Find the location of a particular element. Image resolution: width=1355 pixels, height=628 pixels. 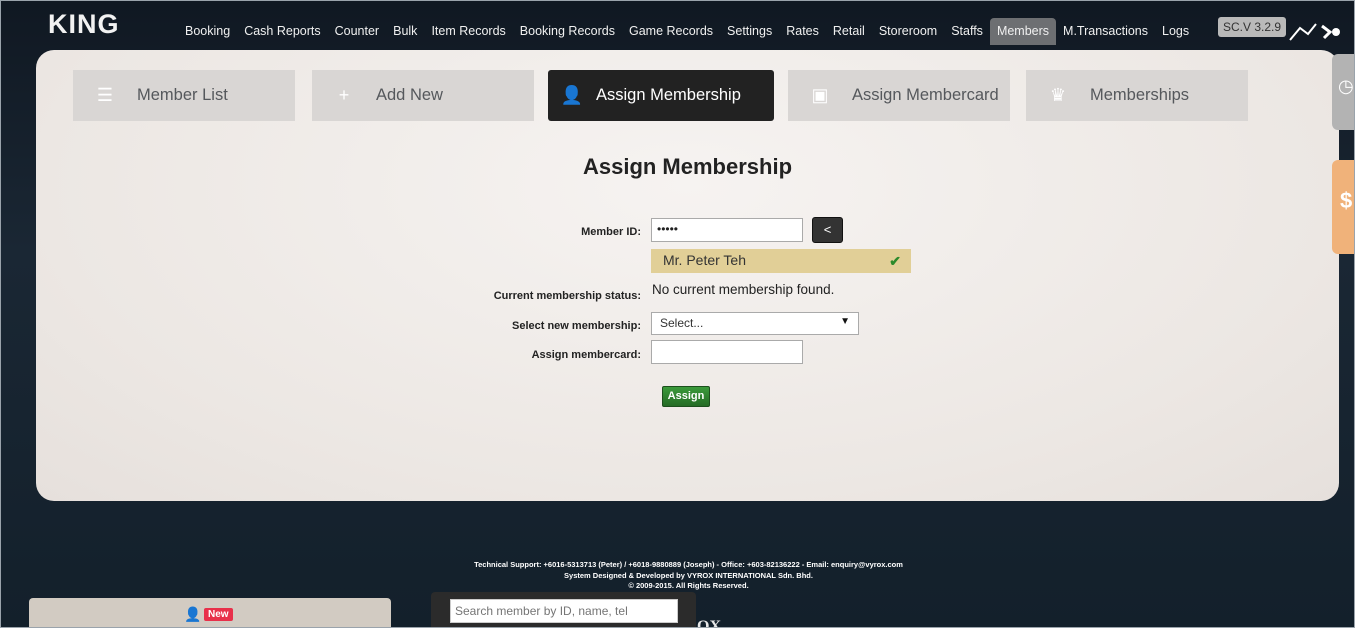

clock-icon: ◷ is located at coordinates (1346, 86).